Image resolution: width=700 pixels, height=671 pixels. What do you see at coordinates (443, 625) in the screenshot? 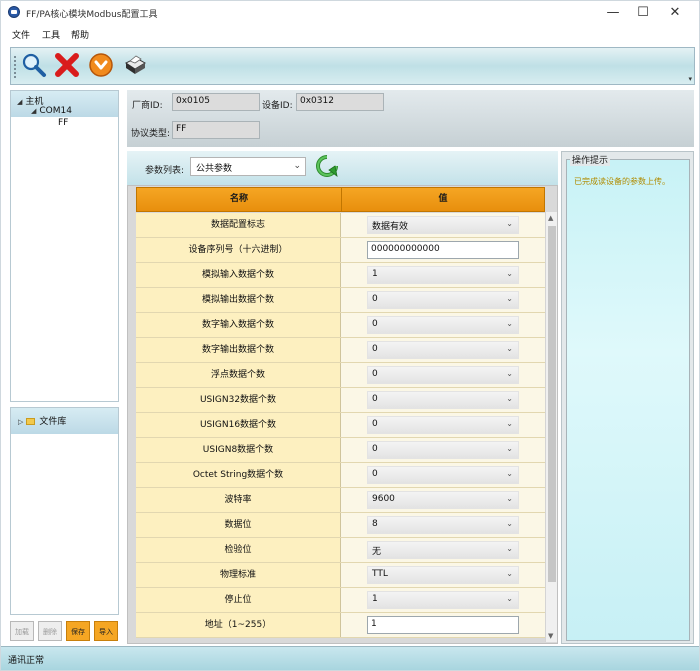
I see `param-value-input: 1` at bounding box center [443, 625].